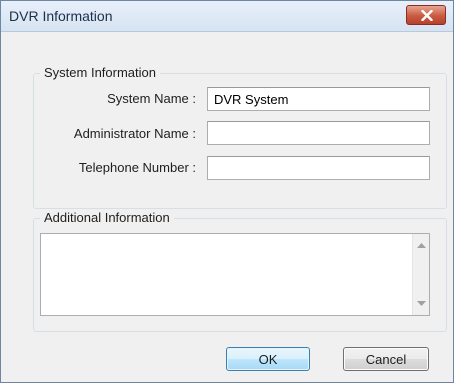 Image resolution: width=454 pixels, height=383 pixels. I want to click on scroll-up-arrow-icon, so click(421, 245).